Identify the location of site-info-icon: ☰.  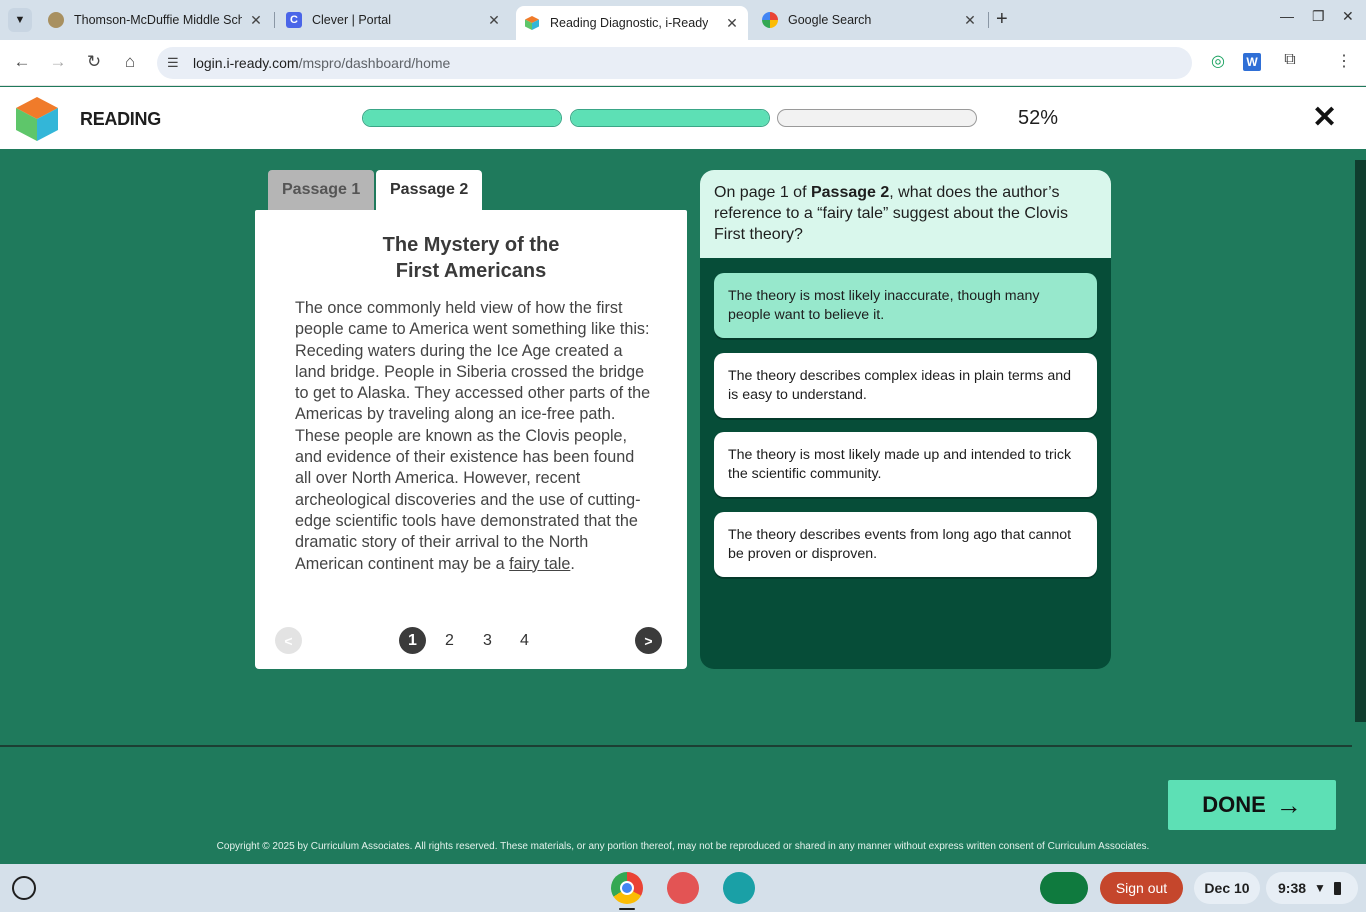
(173, 63).